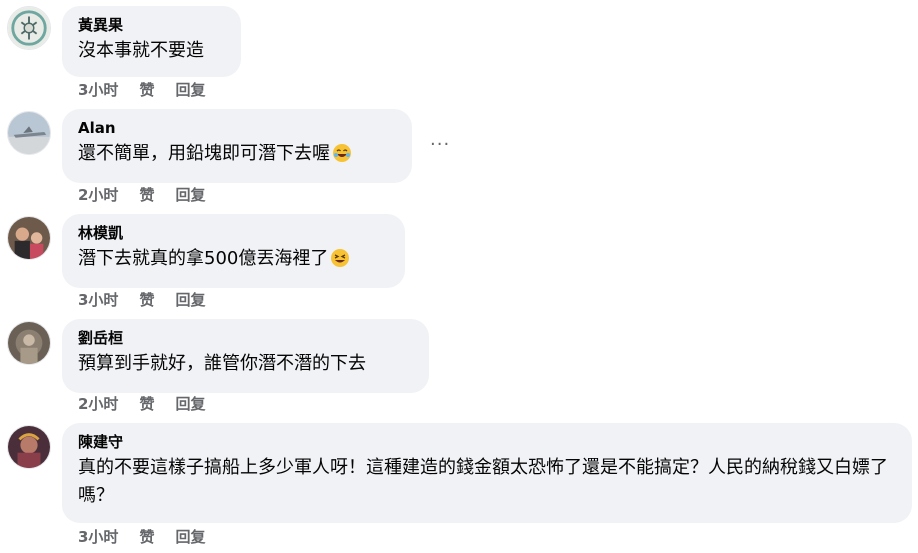 The width and height of the screenshot is (918, 553). I want to click on comment-bubble: 黃異果 沒本事就不要造, so click(151, 41).